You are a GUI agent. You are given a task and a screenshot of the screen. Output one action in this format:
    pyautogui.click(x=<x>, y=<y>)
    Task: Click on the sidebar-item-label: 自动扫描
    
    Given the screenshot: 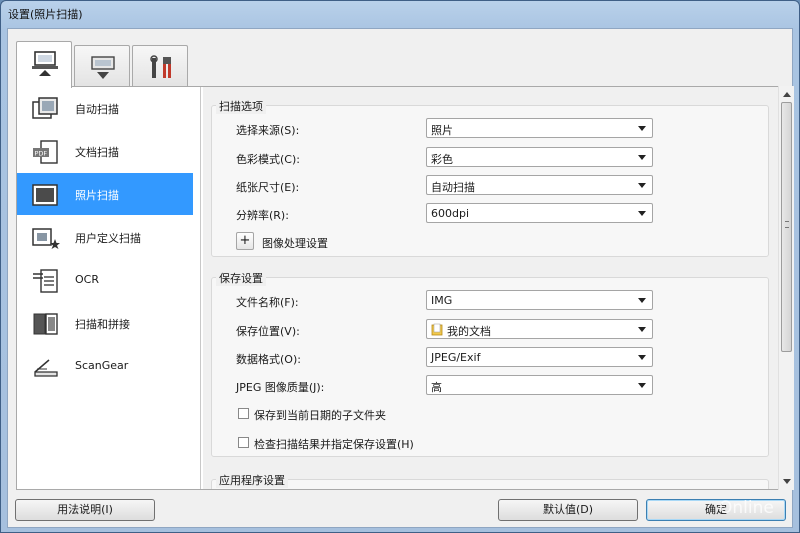 What is the action you would take?
    pyautogui.click(x=97, y=109)
    